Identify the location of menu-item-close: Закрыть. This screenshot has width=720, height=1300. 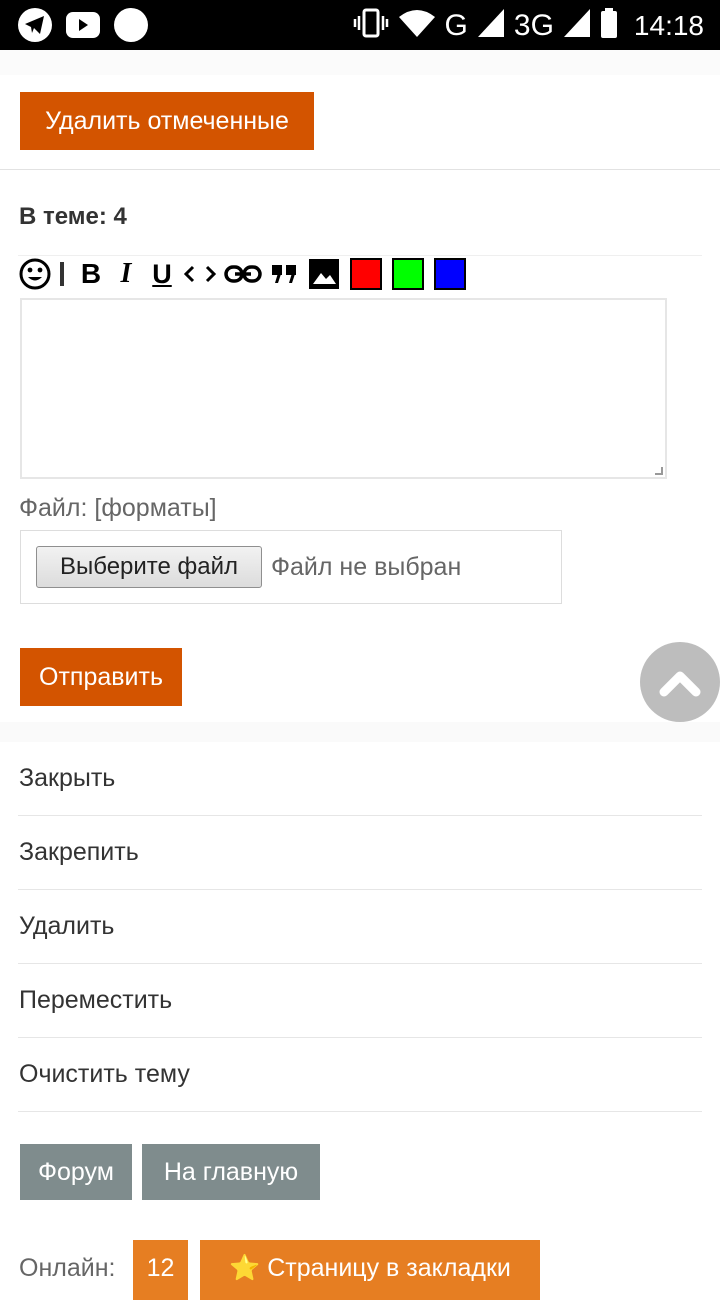
(67, 778).